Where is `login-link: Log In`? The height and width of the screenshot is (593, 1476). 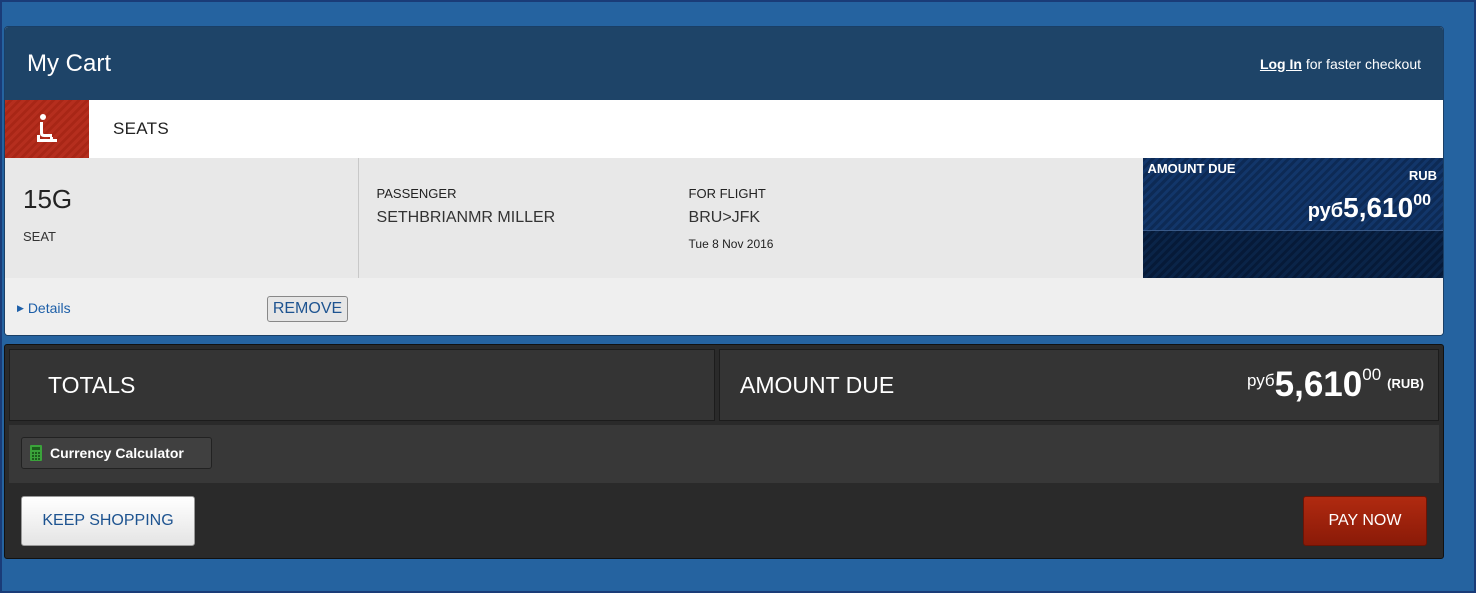
login-link: Log In is located at coordinates (1281, 64).